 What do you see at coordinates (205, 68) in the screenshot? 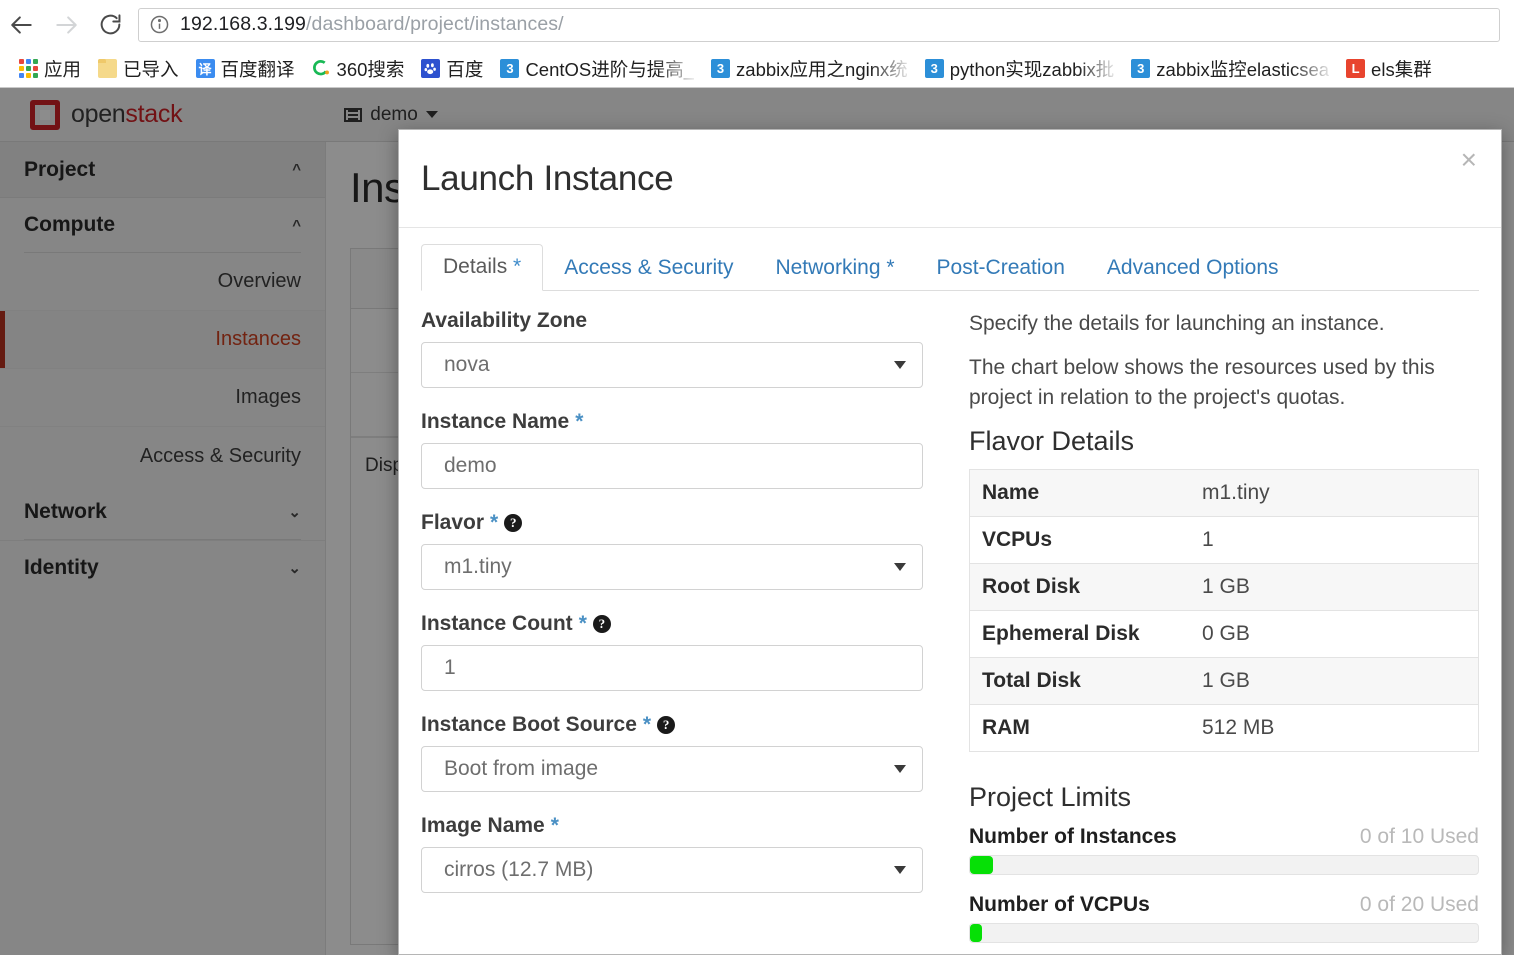
I see `translate-icon: 译` at bounding box center [205, 68].